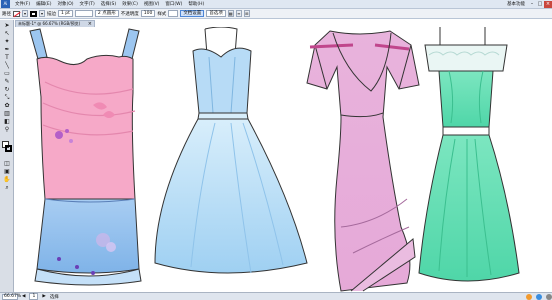 This screenshot has width=552, height=300. I want to click on line-tool-icon: ╲, so click(7, 66).